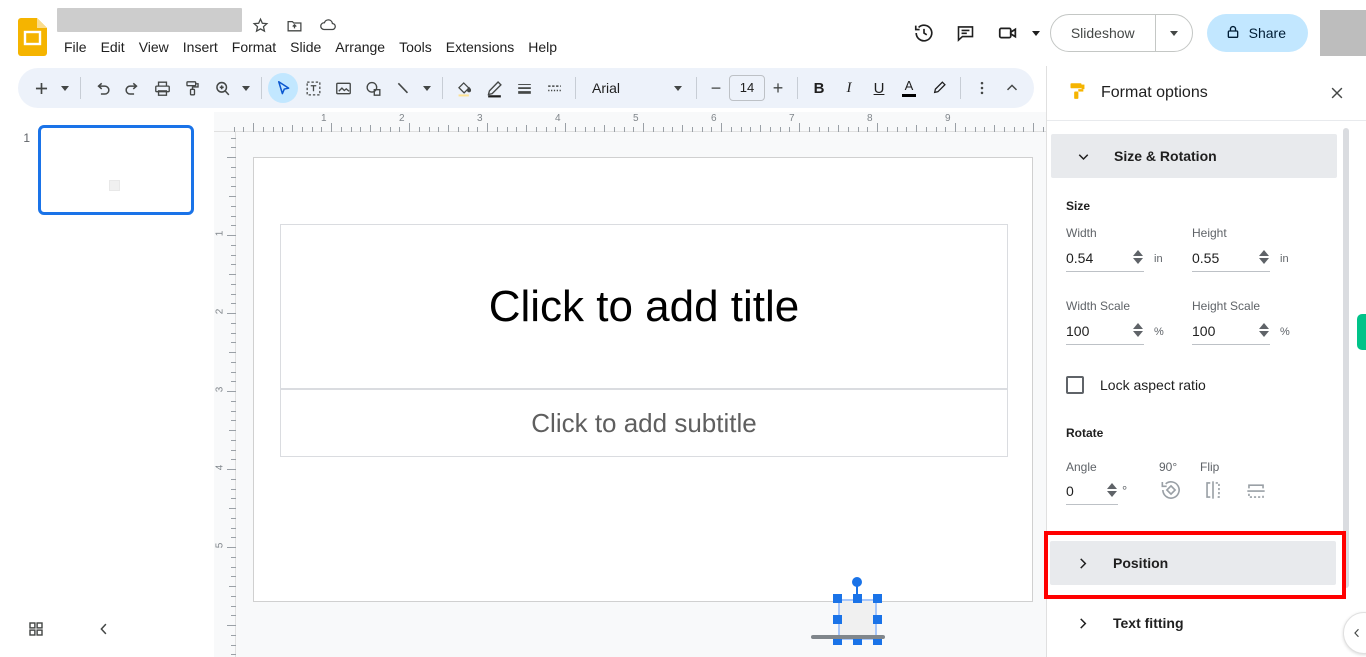 The image size is (1366, 657). I want to click on redo-icon, so click(132, 88).